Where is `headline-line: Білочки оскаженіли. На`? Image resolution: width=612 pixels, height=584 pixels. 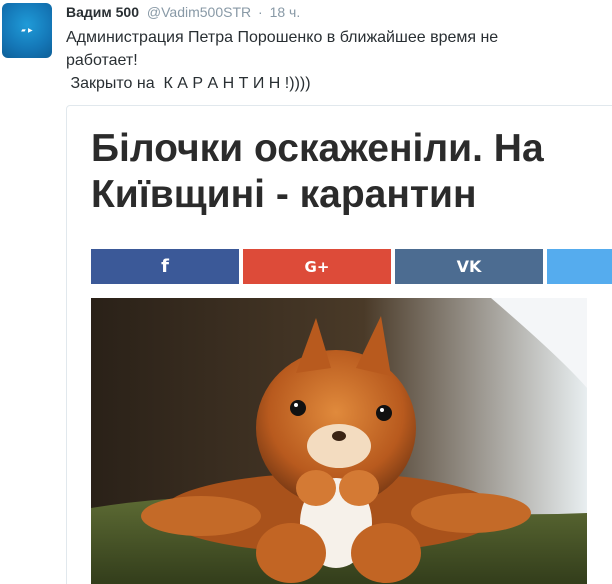 headline-line: Білочки оскаженіли. На is located at coordinates (317, 148).